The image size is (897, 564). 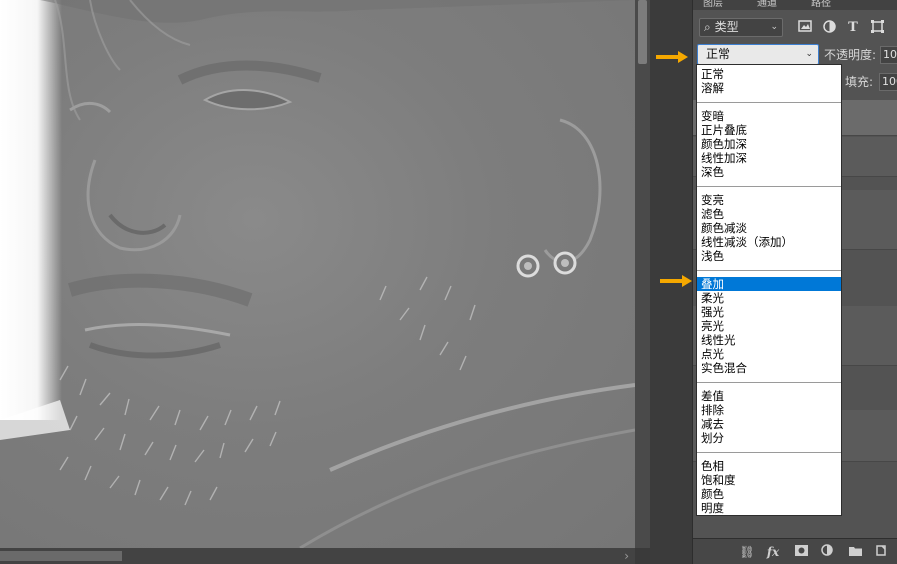 I want to click on link-icon: ⛓, so click(x=747, y=552).